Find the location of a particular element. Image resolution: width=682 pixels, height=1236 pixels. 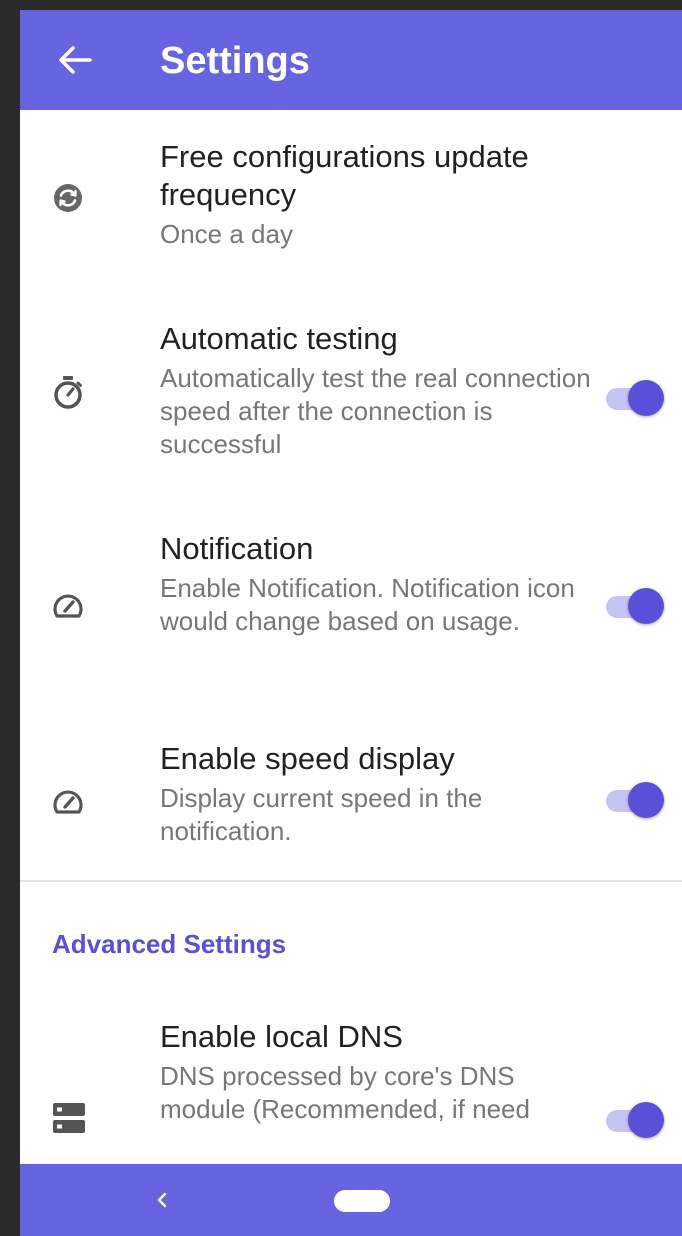

automatic-testing-toggle is located at coordinates (633, 398).